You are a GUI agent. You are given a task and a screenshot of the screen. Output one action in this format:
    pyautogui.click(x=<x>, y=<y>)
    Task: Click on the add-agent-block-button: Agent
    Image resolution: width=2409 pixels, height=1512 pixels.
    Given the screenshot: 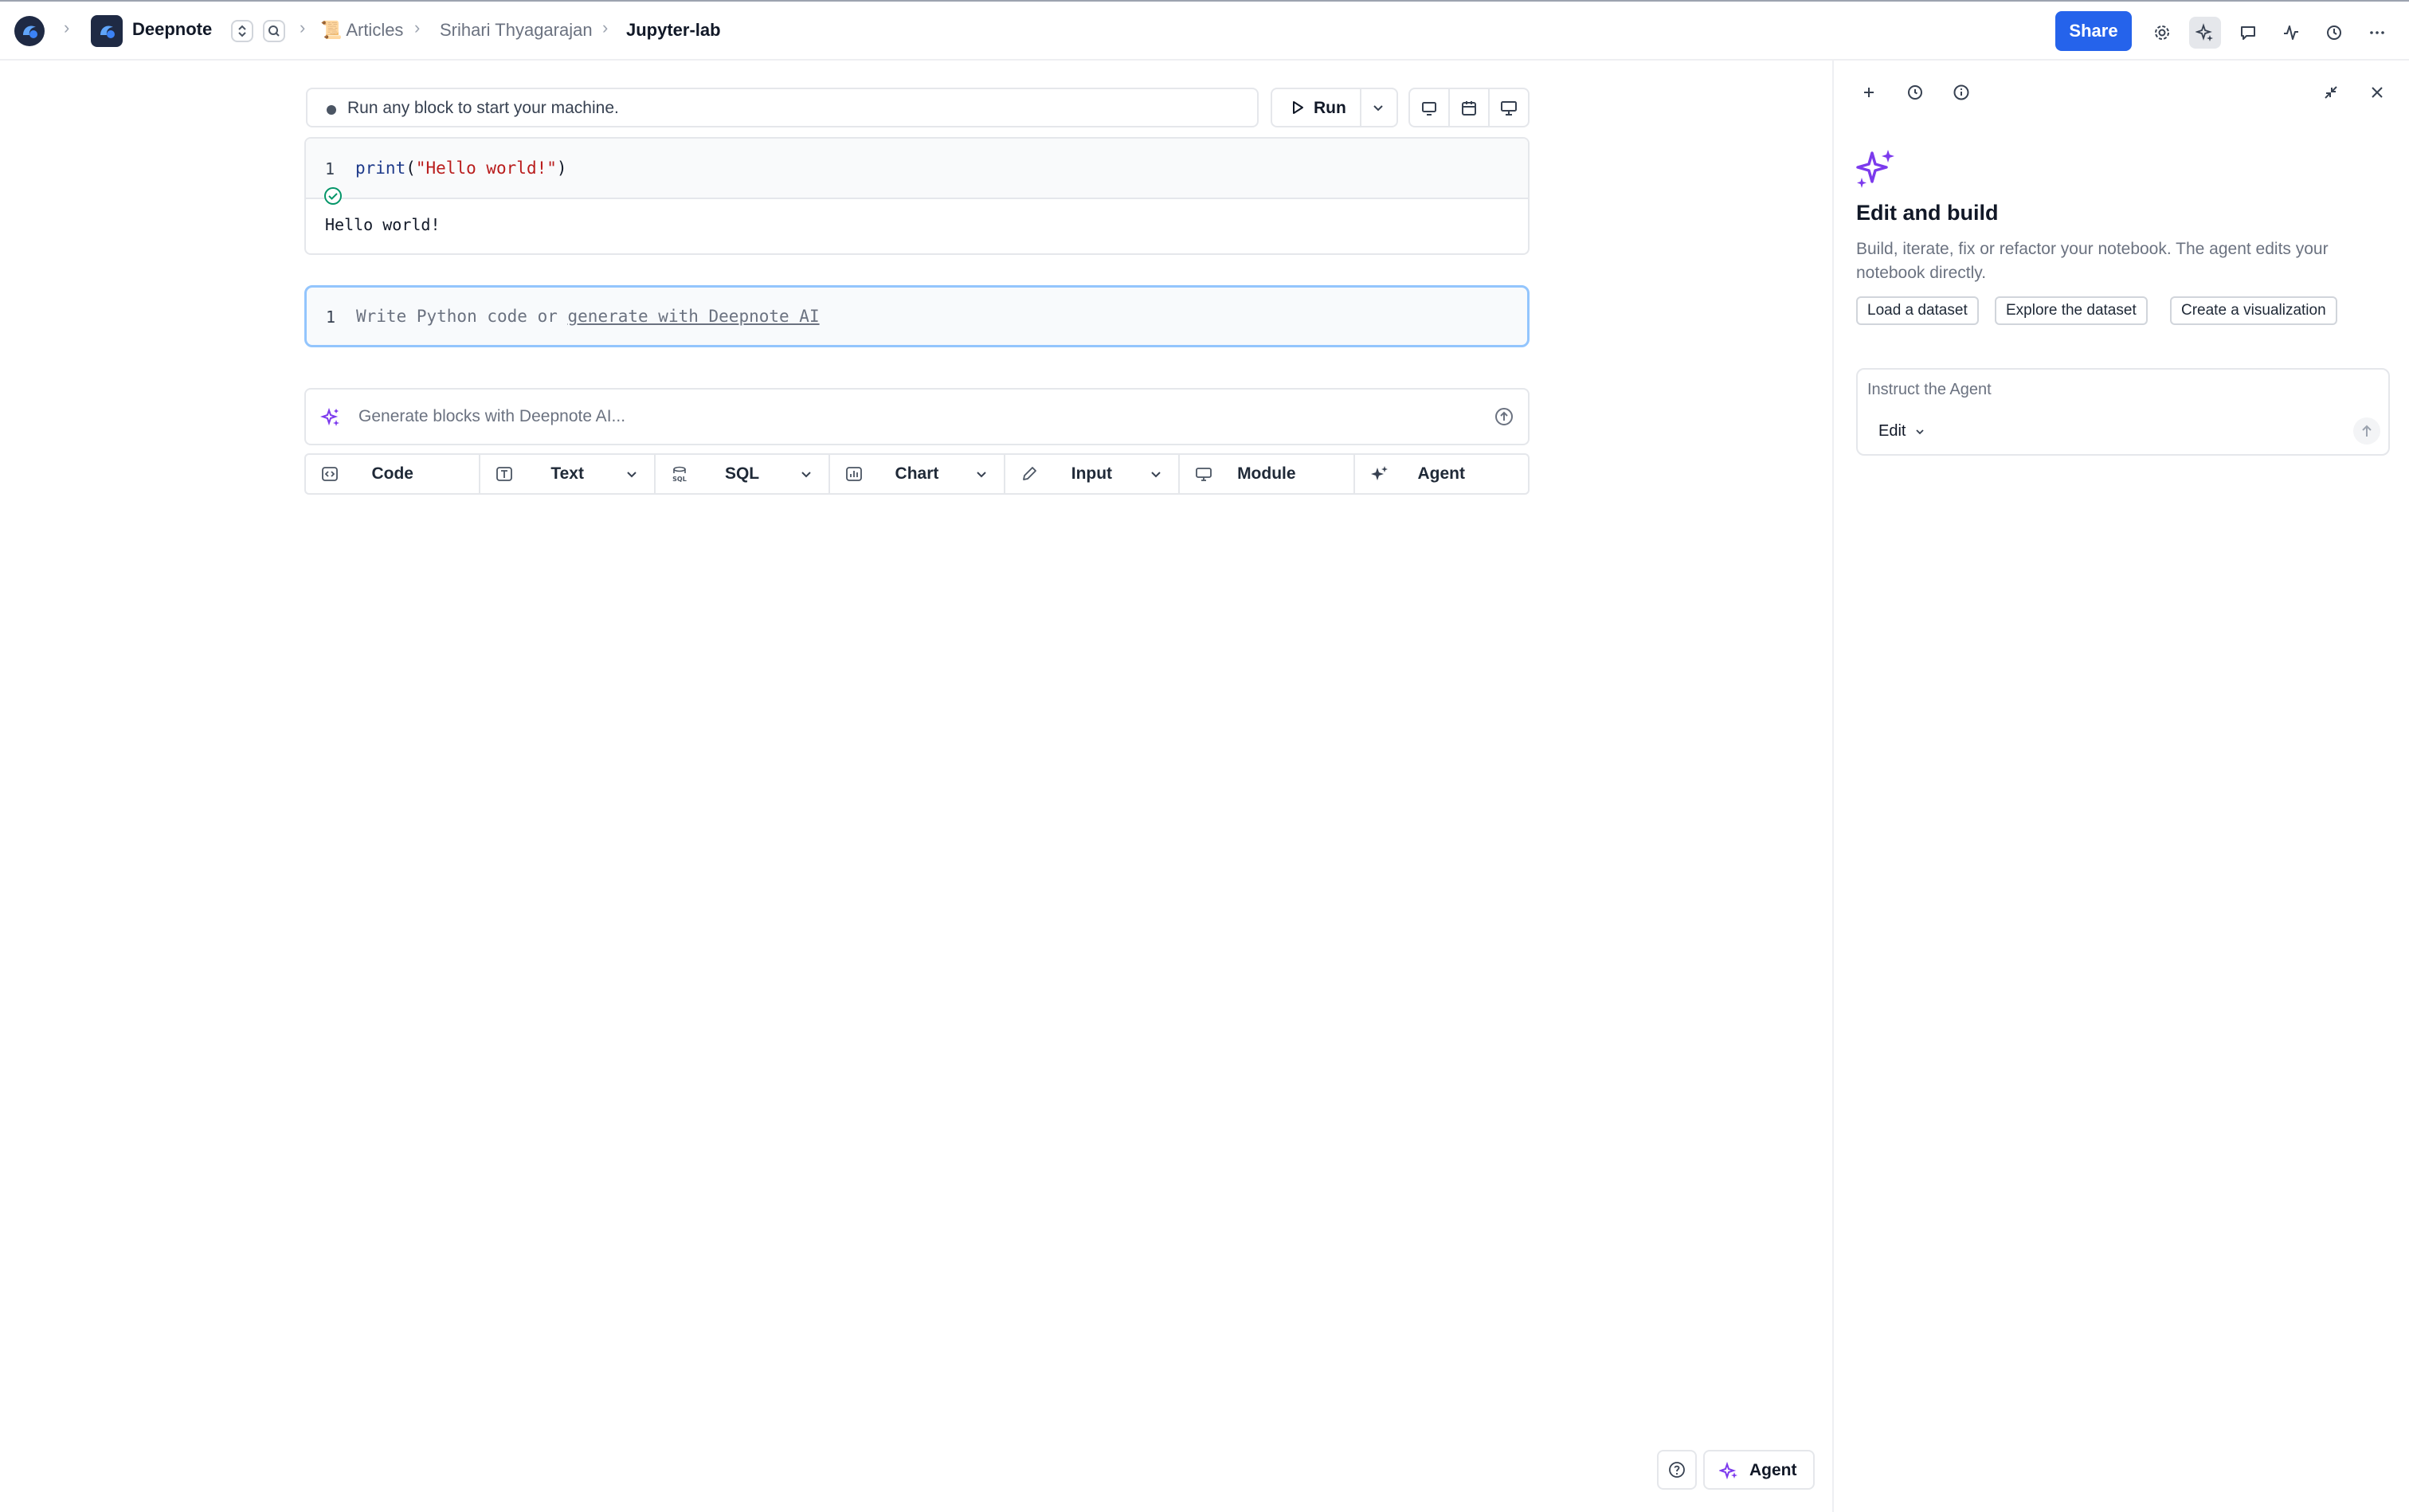 What is the action you would take?
    pyautogui.click(x=1441, y=474)
    